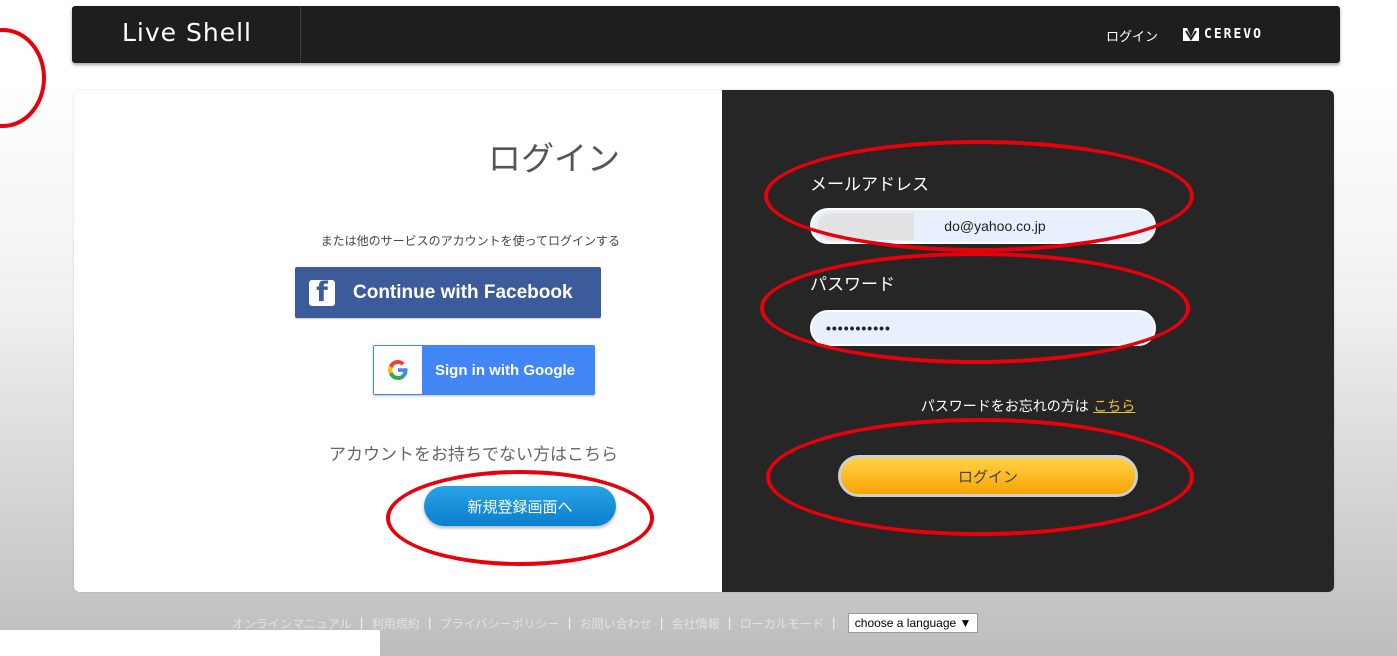  Describe the element at coordinates (983, 328) in the screenshot. I see `password-field: •••••••••••` at that location.